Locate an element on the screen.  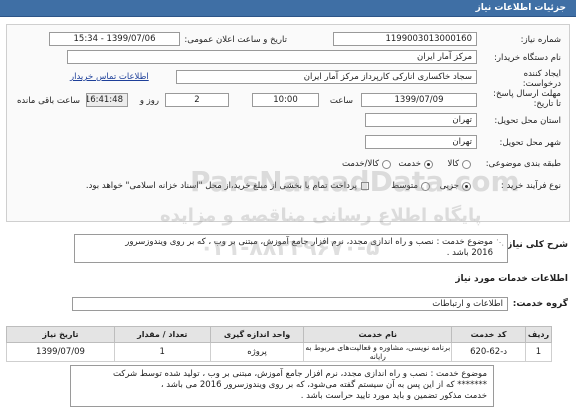
description-label: شرح کلی نیاز: is located at coordinates (535, 245).